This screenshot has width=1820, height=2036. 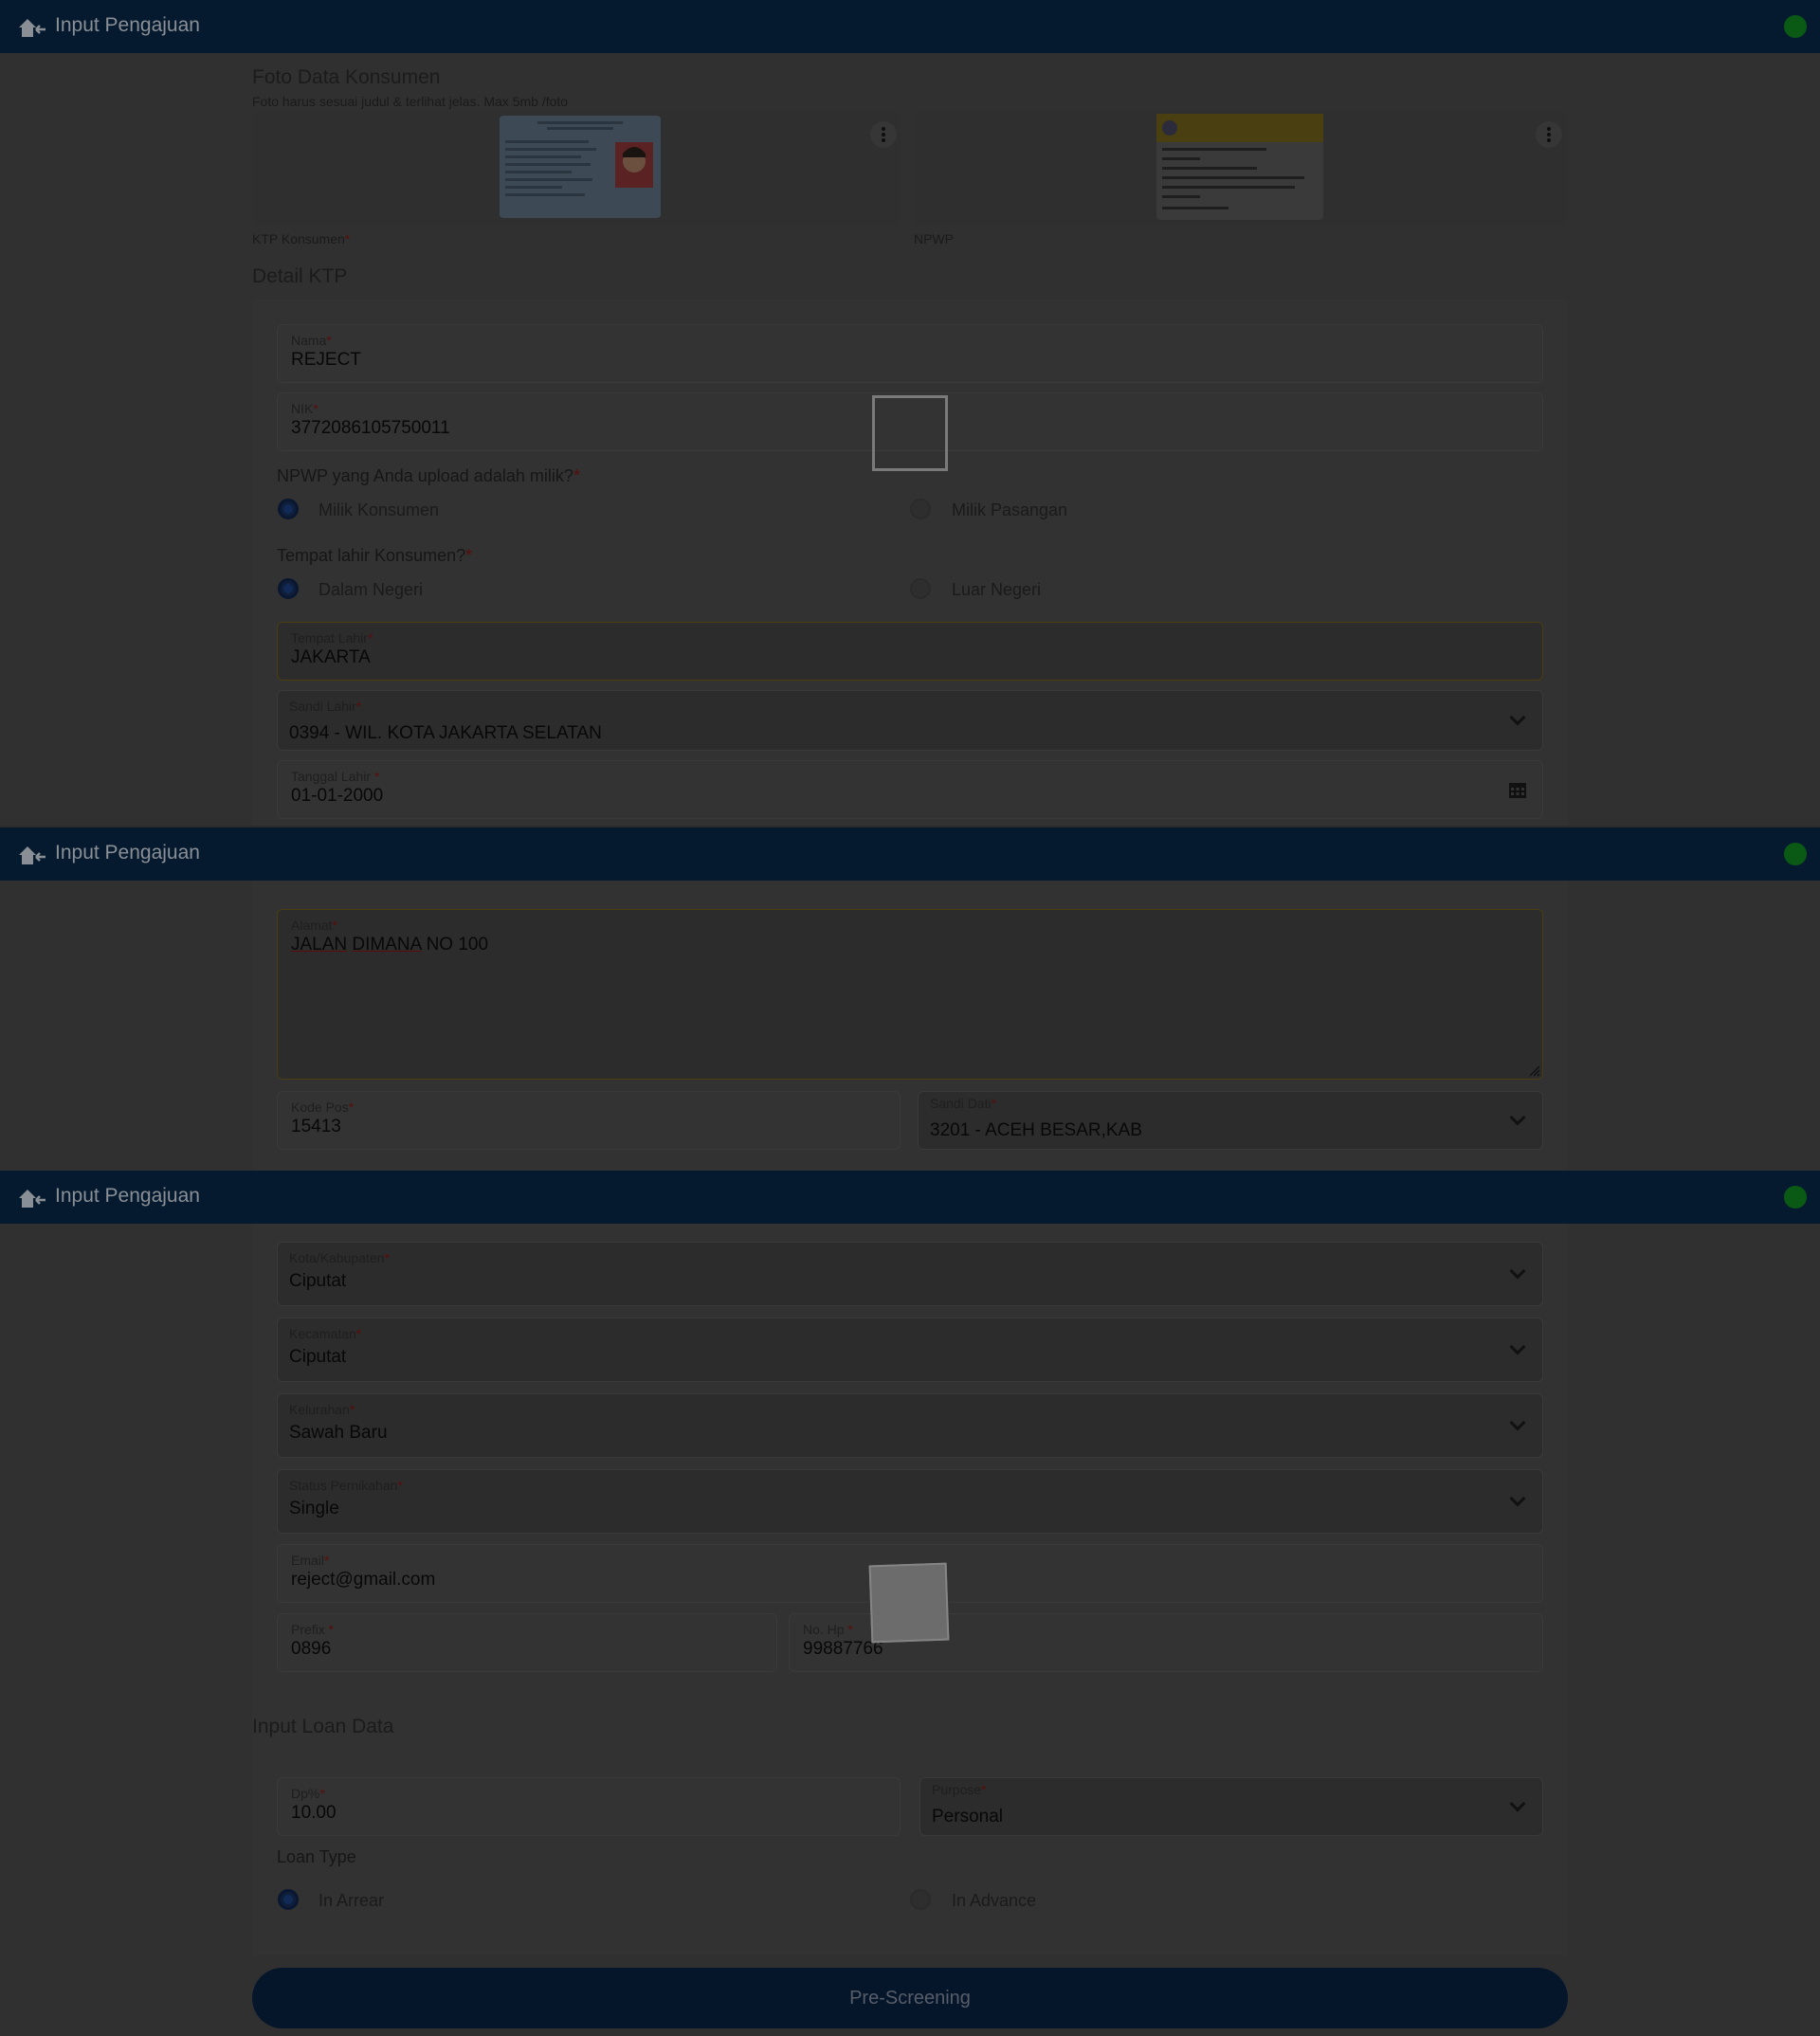 I want to click on birthplace-question: Tempat lahir Konsumen?*, so click(x=375, y=555).